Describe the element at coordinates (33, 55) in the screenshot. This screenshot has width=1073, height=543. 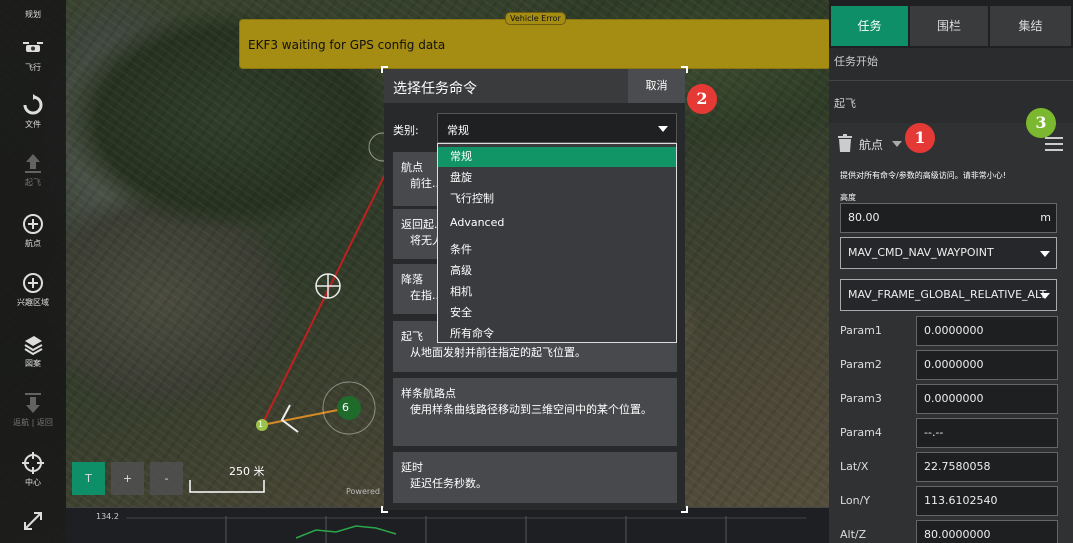
I see `toolbar-fly: 飞行` at that location.